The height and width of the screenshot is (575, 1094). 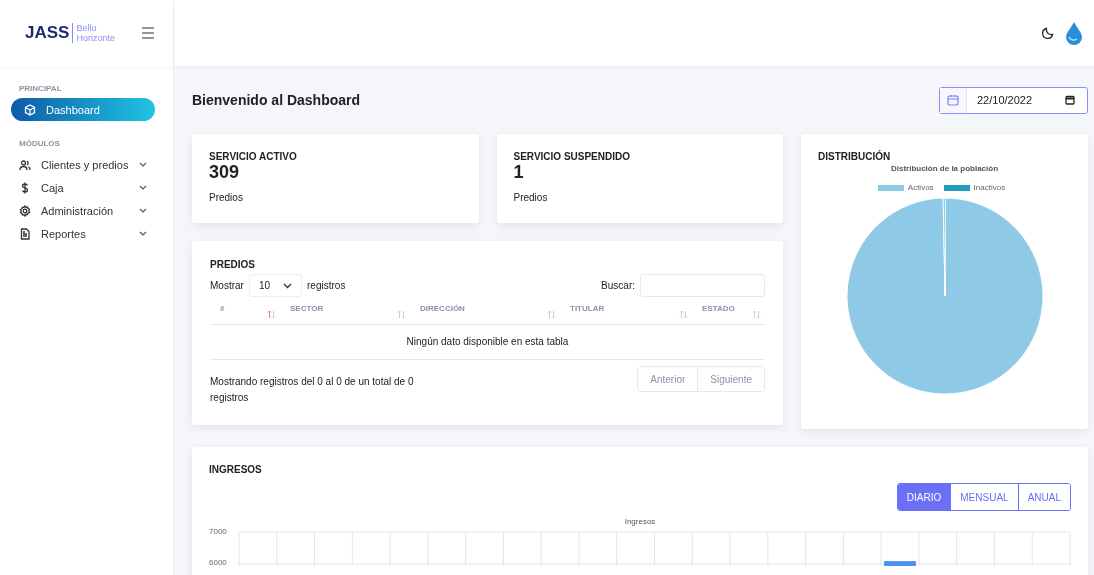 What do you see at coordinates (1048, 33) in the screenshot?
I see `moon-icon` at bounding box center [1048, 33].